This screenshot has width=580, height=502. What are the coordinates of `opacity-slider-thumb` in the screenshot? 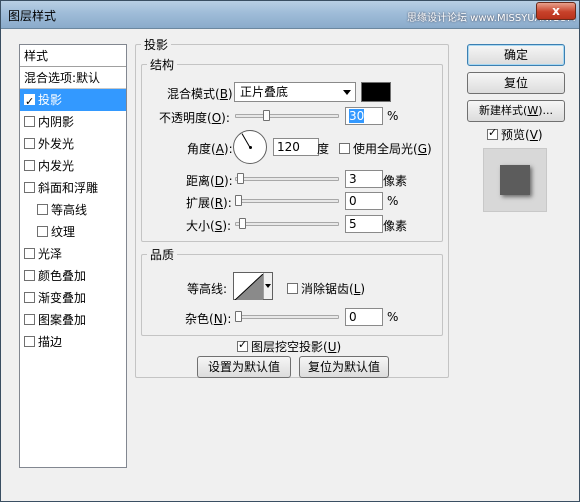 It's located at (267, 115).